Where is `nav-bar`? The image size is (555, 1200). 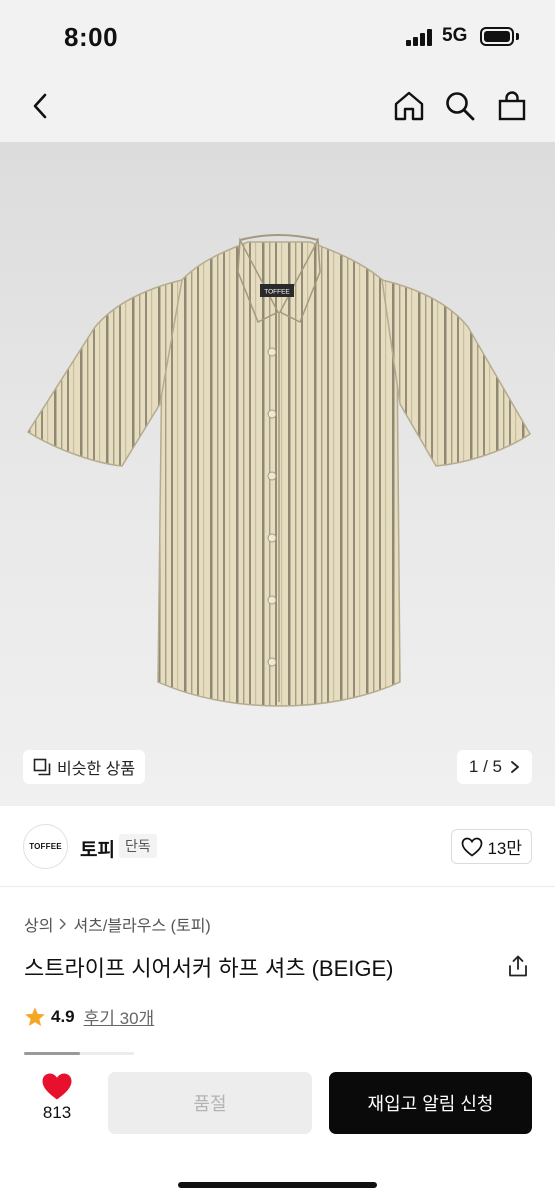
nav-bar is located at coordinates (277, 107).